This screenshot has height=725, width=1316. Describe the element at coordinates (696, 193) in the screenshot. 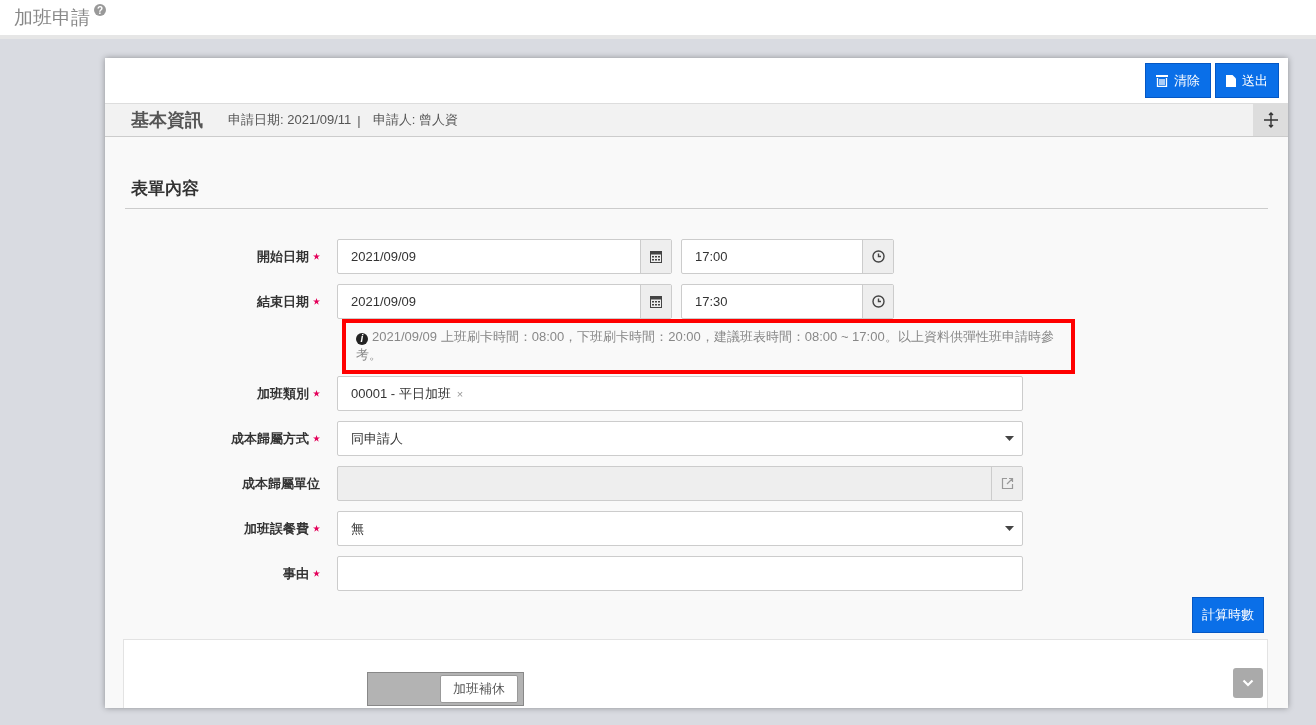

I see `form-title: 表單內容` at that location.